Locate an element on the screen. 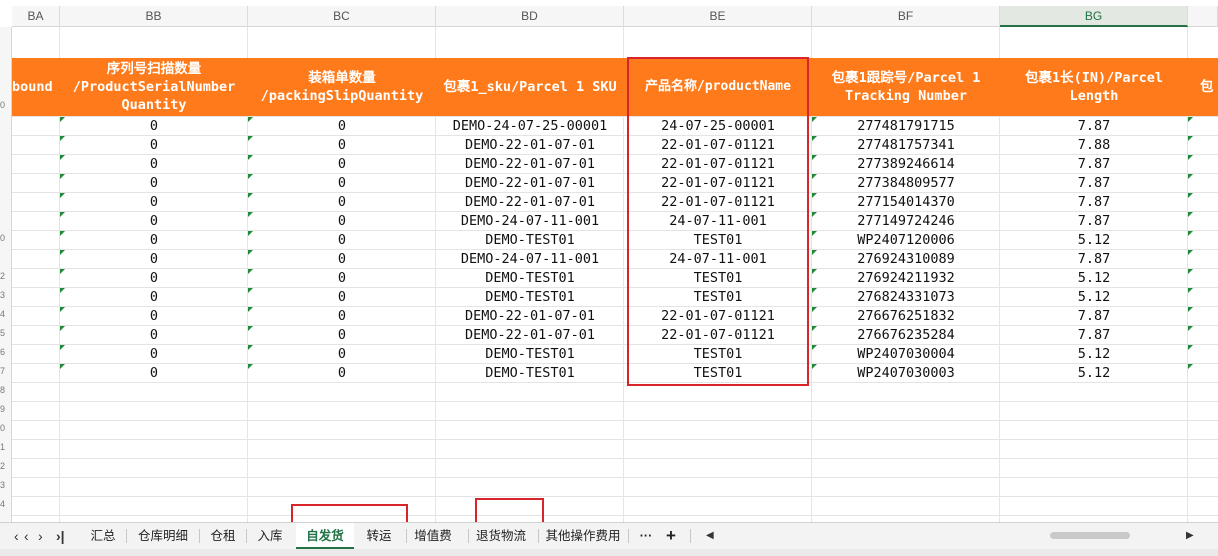 The image size is (1218, 556). column-header-ba: BA is located at coordinates (36, 16).